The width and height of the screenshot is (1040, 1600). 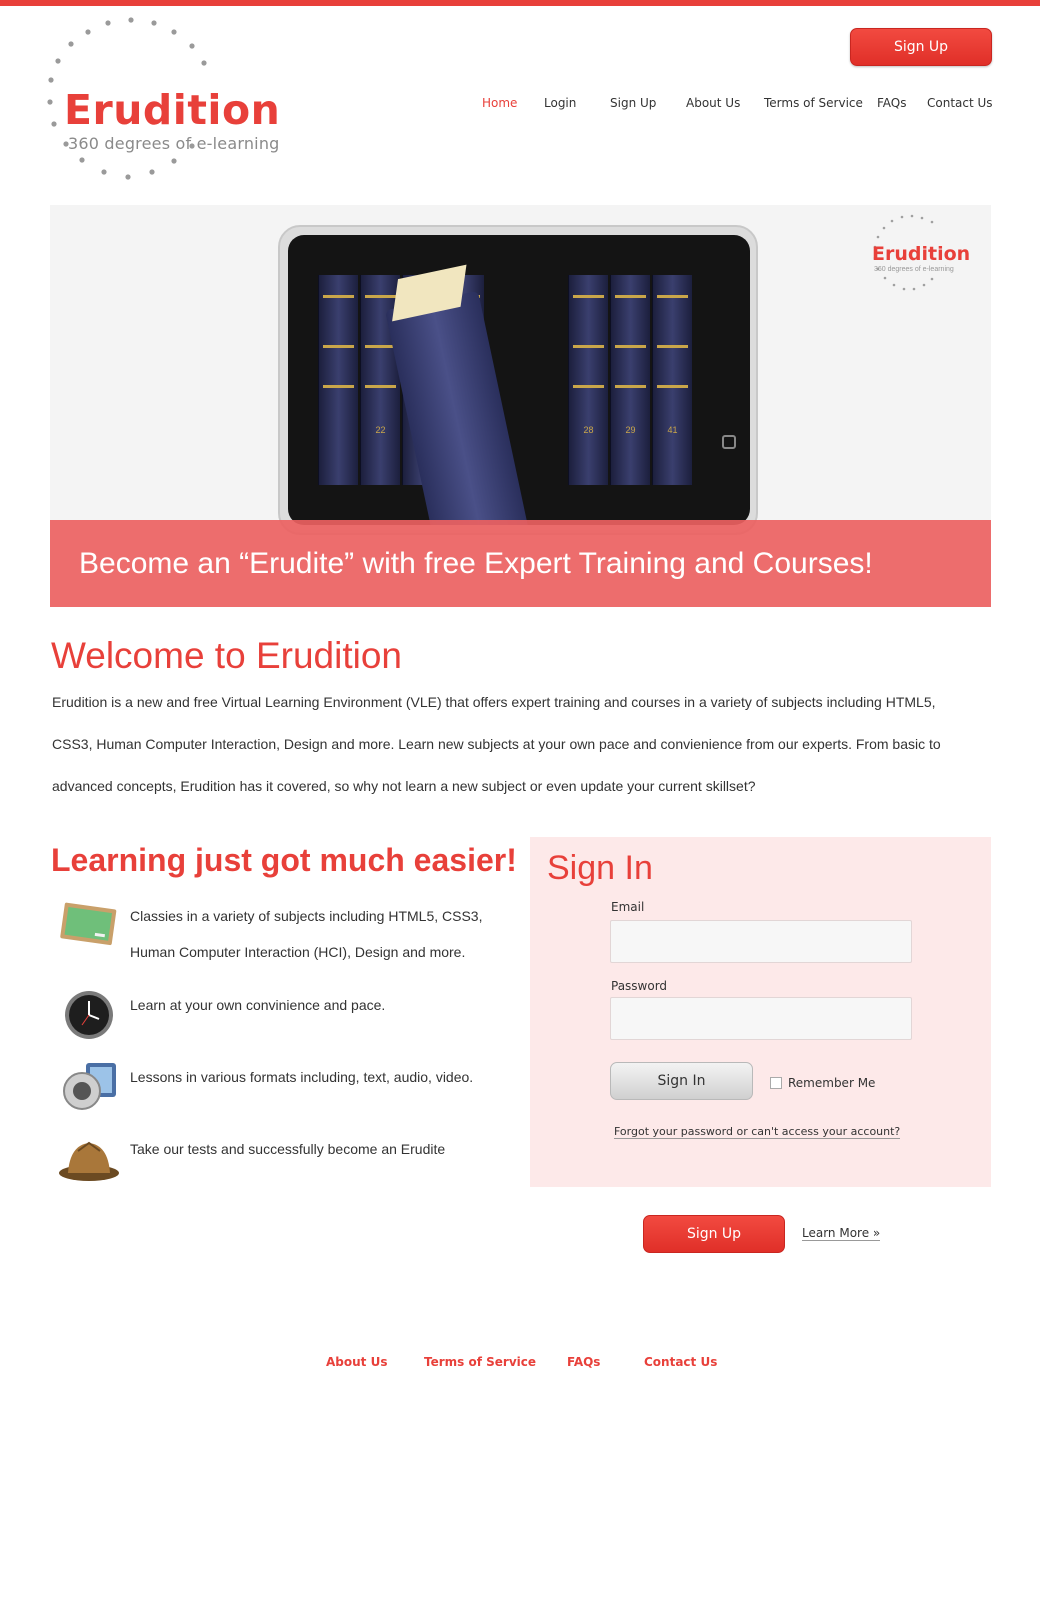 What do you see at coordinates (588, 380) in the screenshot?
I see `book-spine: 28` at bounding box center [588, 380].